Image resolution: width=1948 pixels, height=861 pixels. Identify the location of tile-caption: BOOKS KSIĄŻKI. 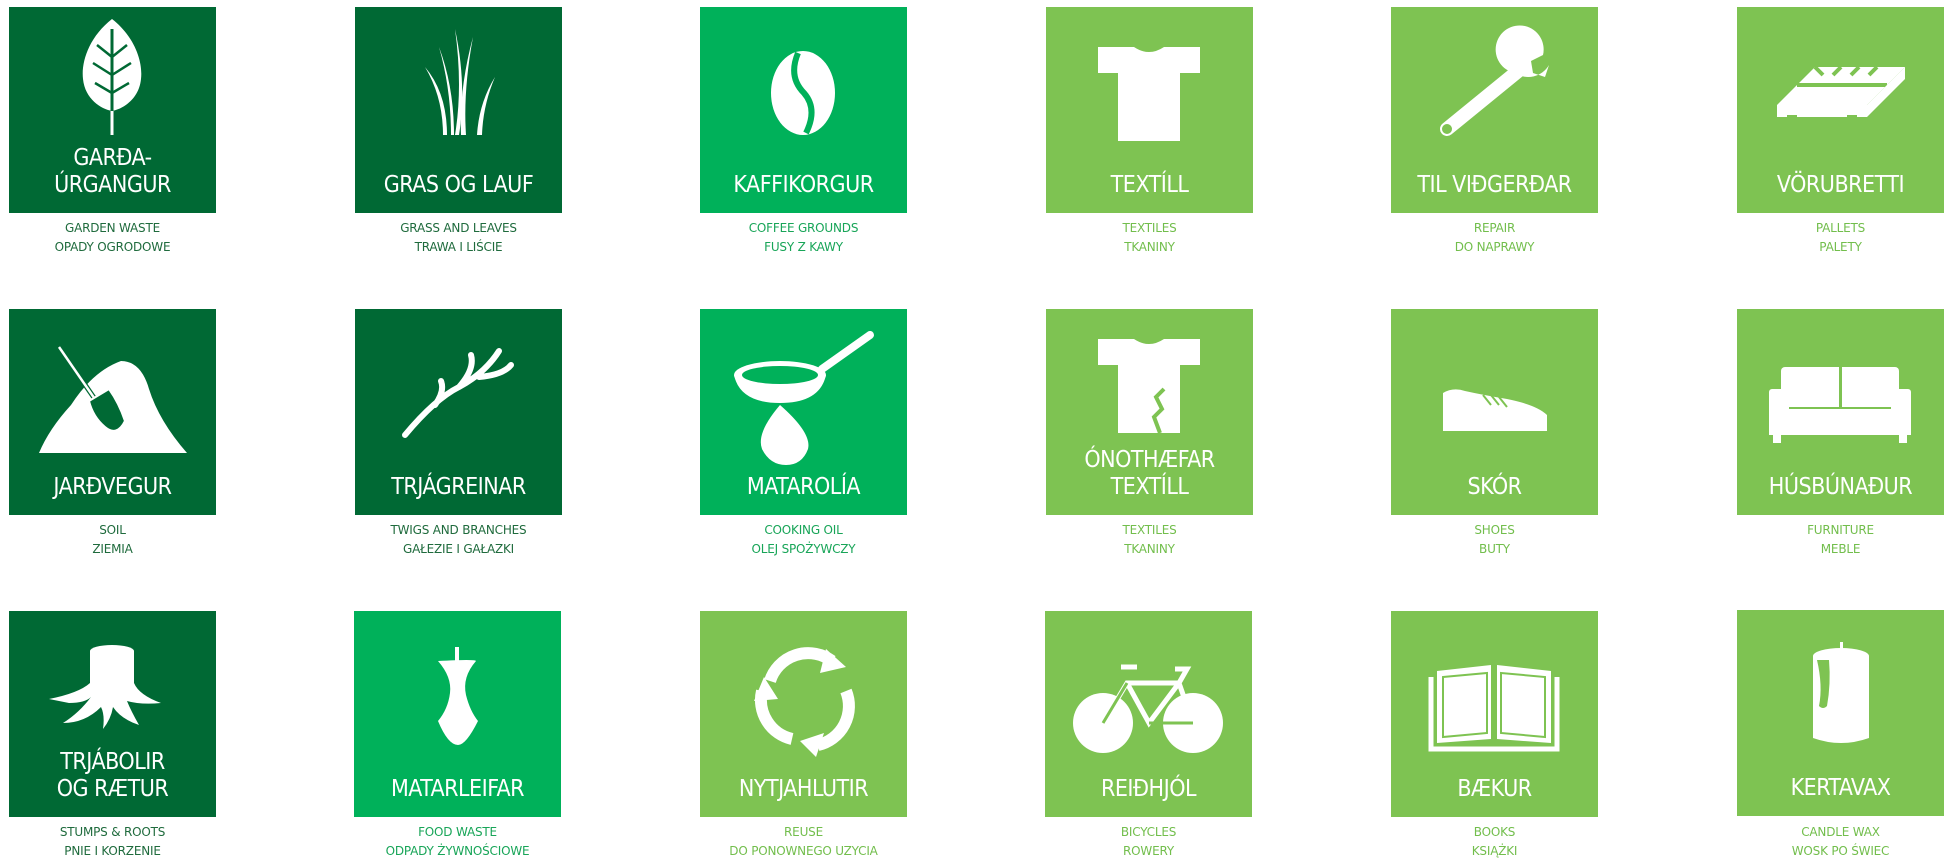
(1494, 841).